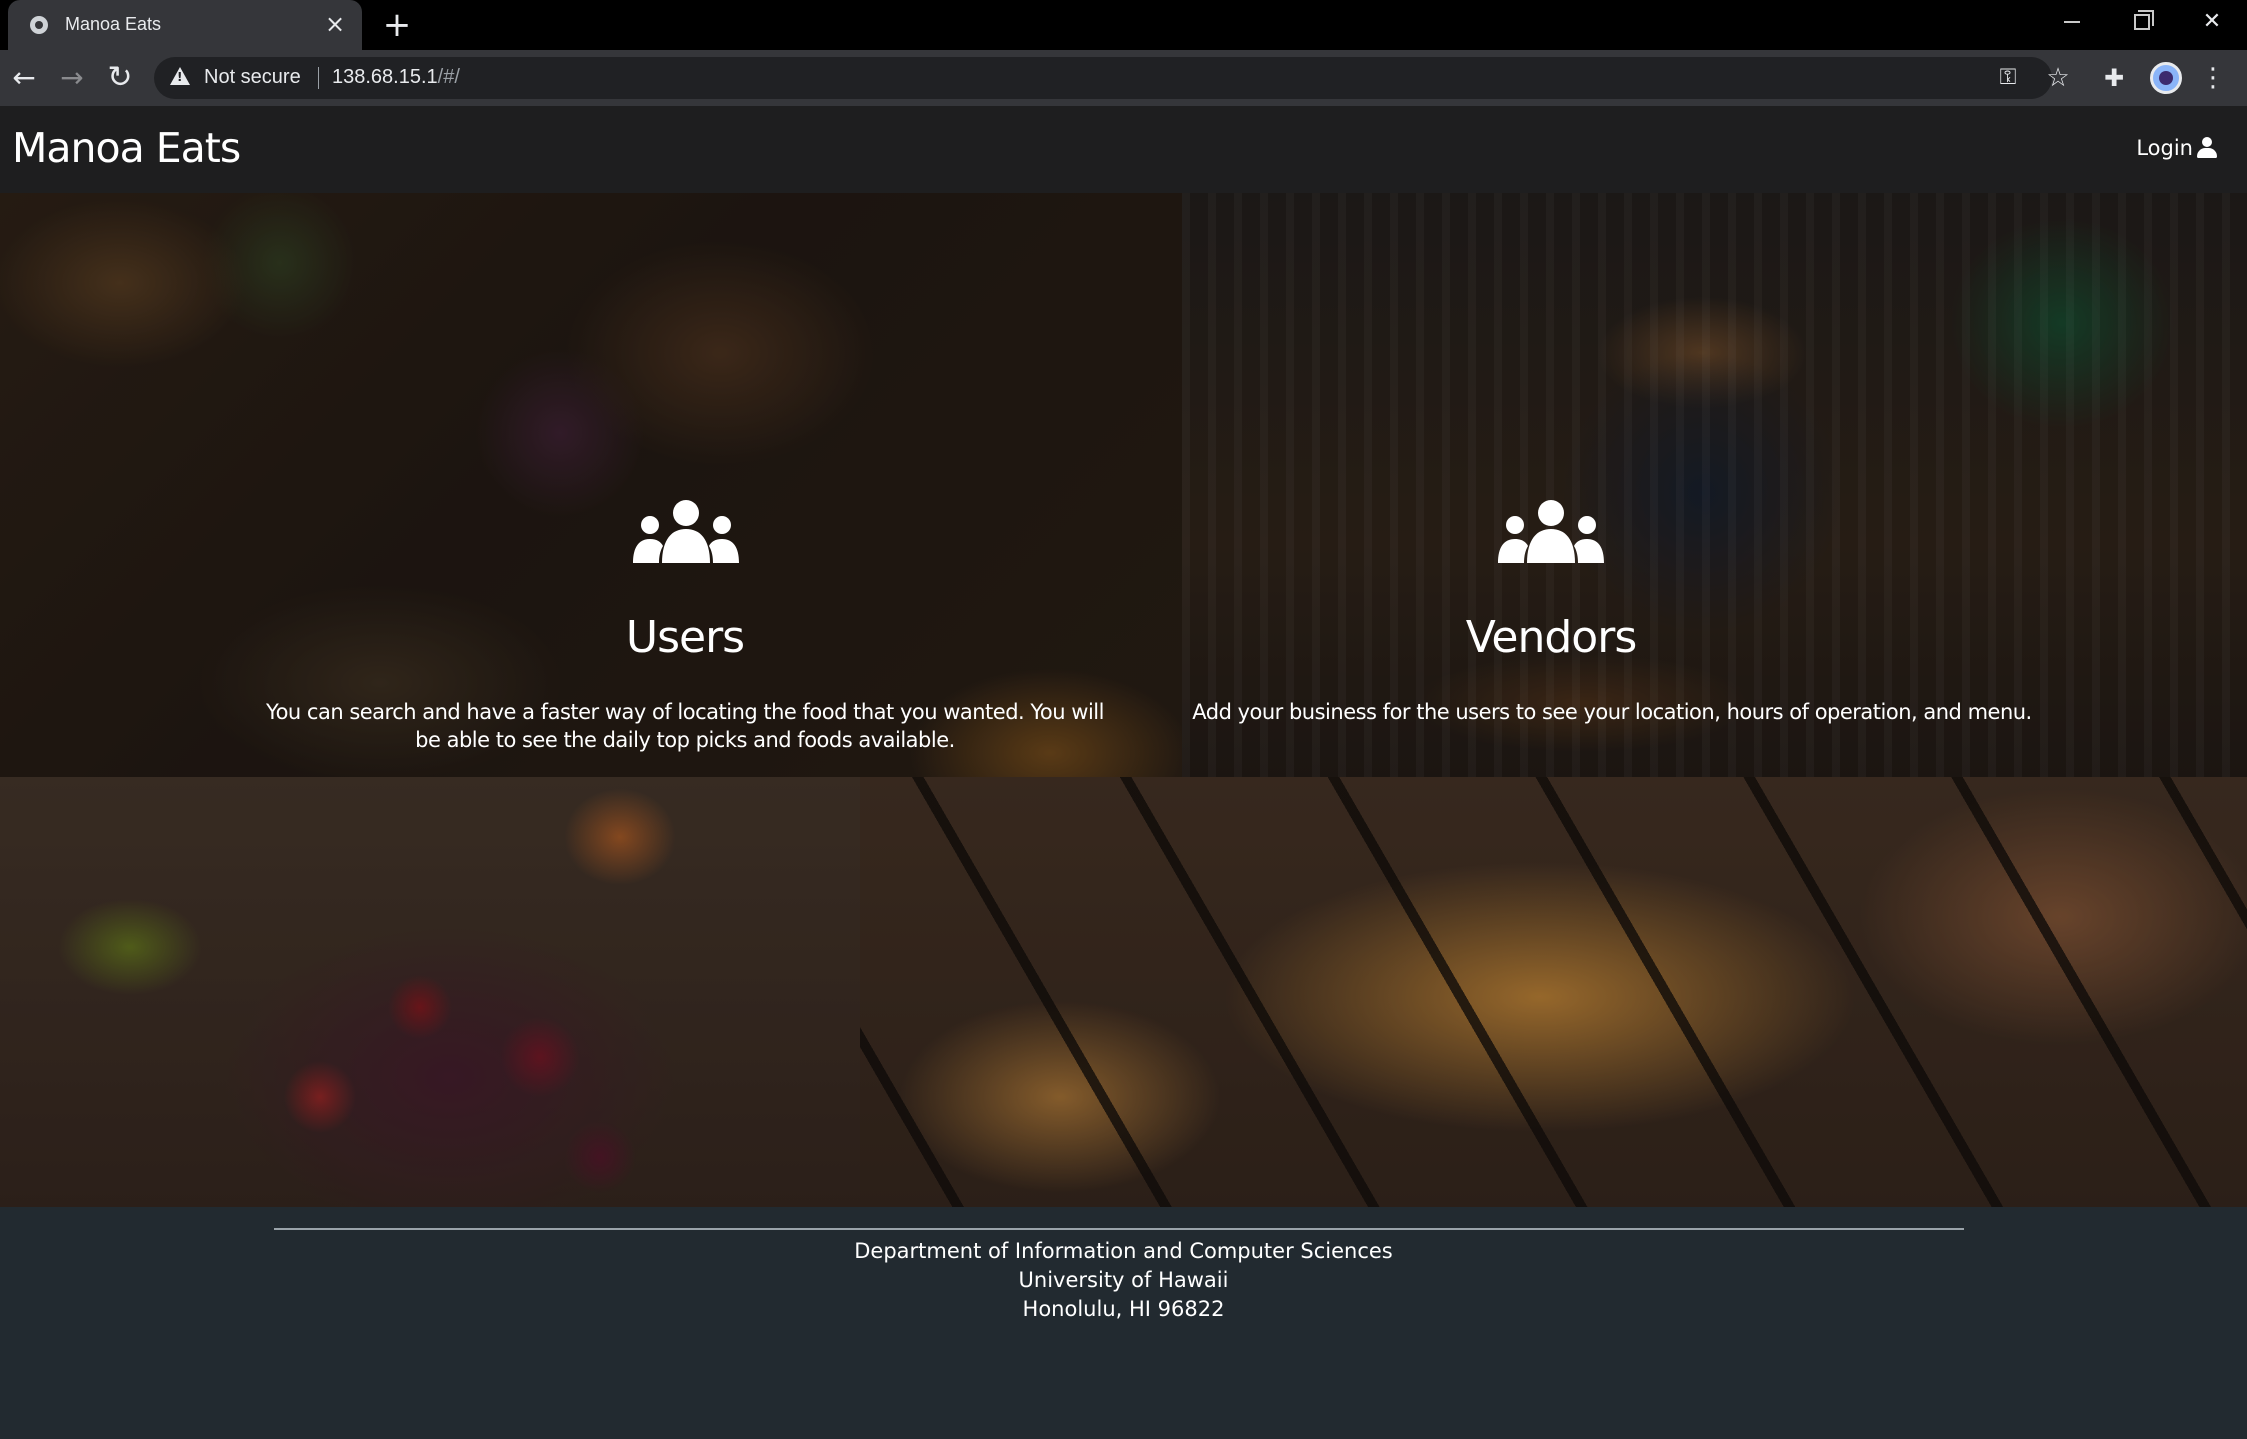 This screenshot has width=2247, height=1439. Describe the element at coordinates (2213, 78) in the screenshot. I see `browser-menu-icon: ⋮` at that location.